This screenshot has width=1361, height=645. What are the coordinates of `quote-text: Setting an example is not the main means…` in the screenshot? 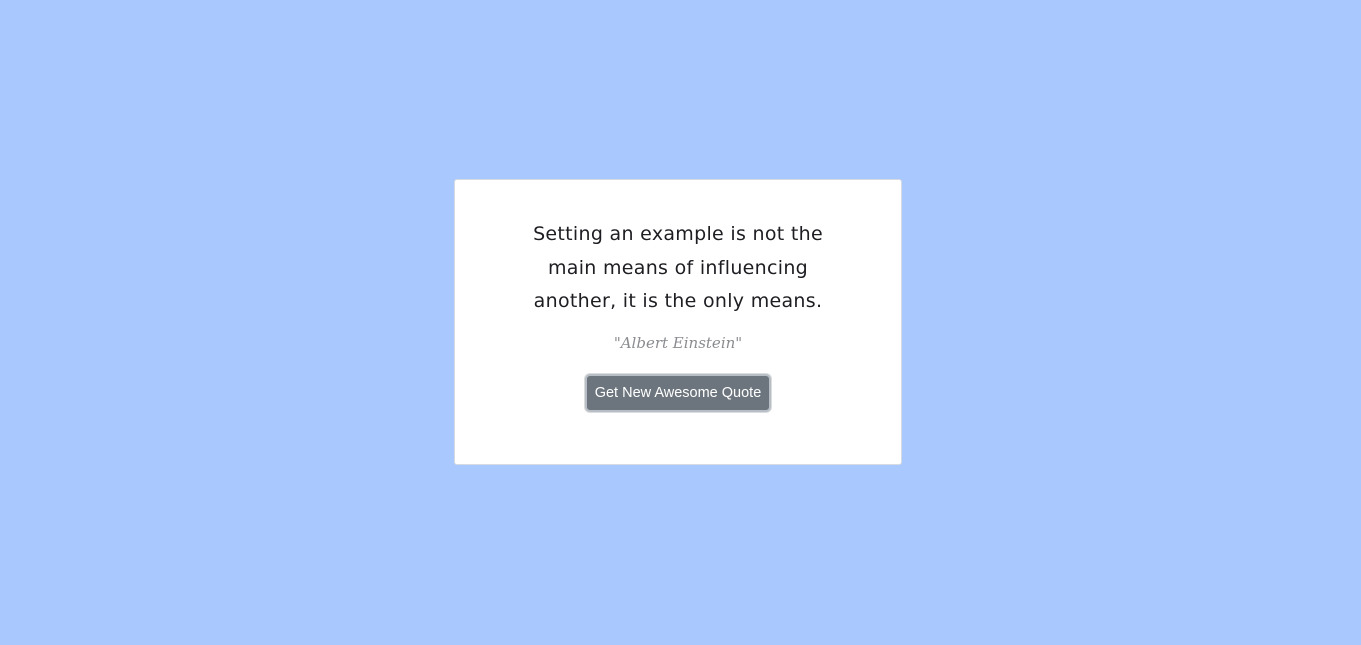 It's located at (678, 267).